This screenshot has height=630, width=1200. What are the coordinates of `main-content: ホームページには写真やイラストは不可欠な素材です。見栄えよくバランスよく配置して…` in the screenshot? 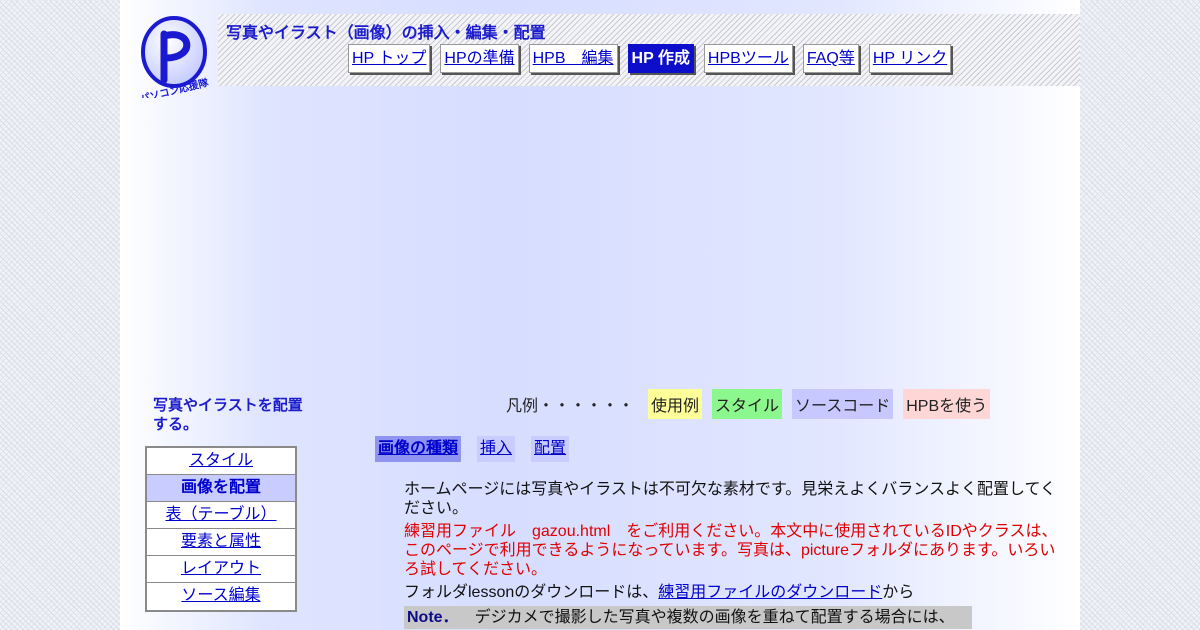 It's located at (734, 554).